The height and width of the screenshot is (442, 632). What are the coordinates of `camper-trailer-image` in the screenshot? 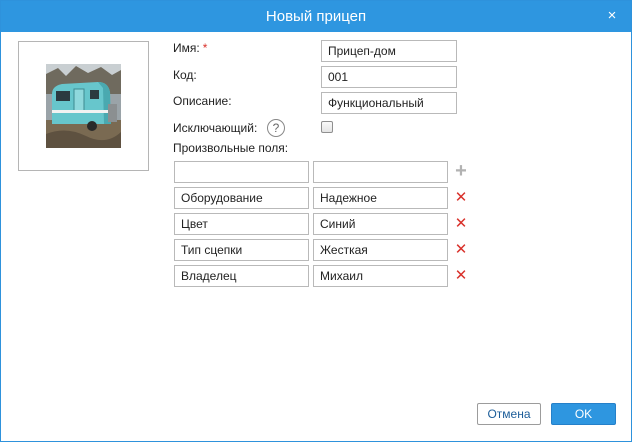 It's located at (83, 106).